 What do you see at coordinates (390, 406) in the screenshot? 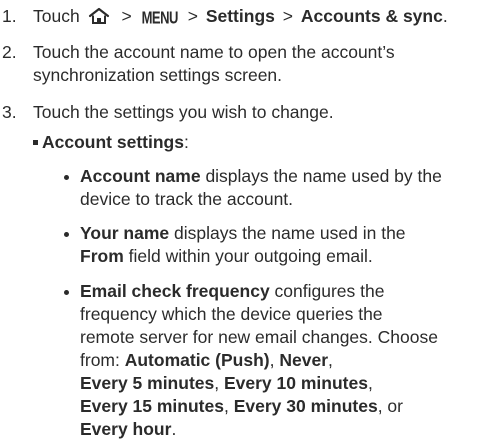
I see `text: , or` at bounding box center [390, 406].